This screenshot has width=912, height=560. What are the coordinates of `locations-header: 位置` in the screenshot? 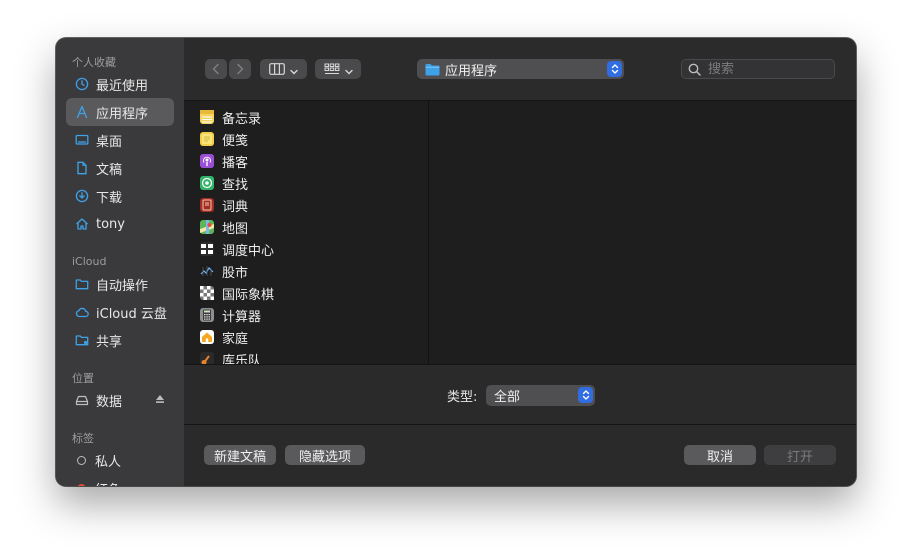 It's located at (83, 378).